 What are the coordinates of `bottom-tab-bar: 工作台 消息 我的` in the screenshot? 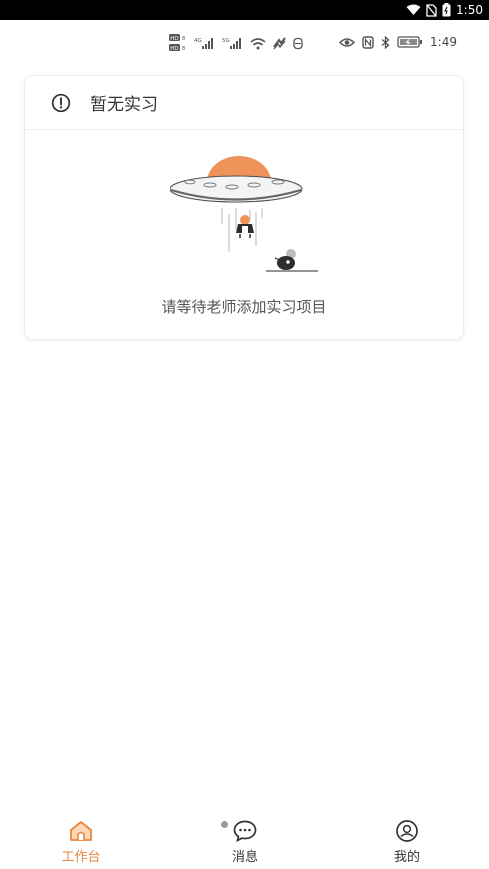 It's located at (244, 839).